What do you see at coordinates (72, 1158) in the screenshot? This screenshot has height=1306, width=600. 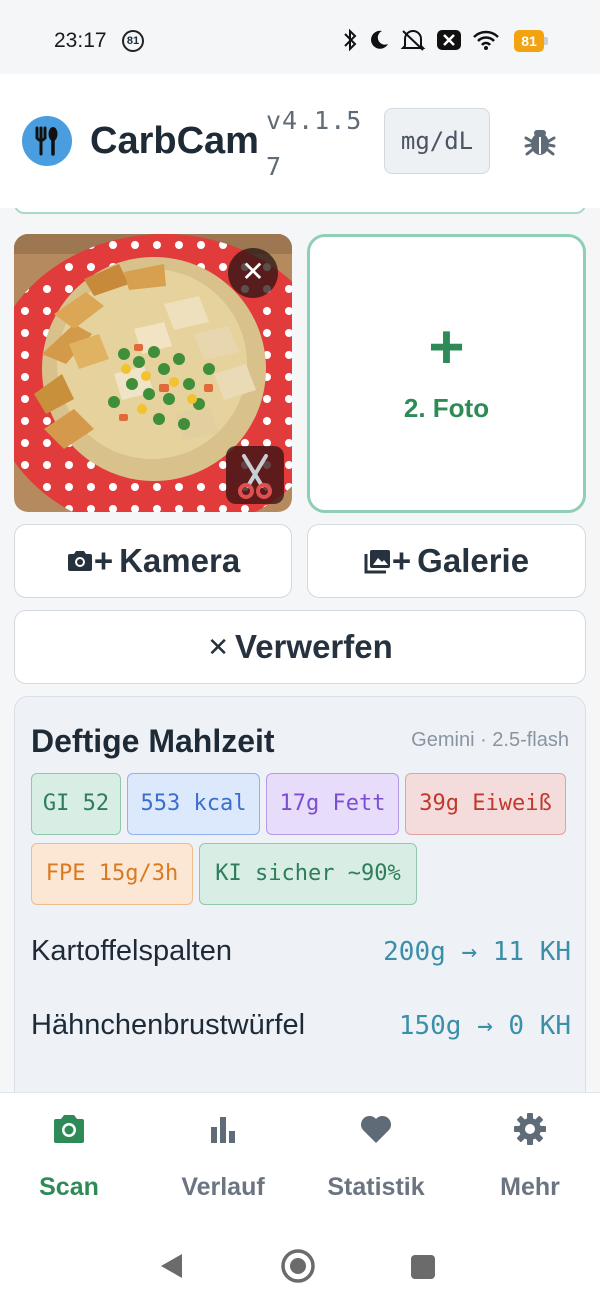 I see `nav-item-scan: Scan` at bounding box center [72, 1158].